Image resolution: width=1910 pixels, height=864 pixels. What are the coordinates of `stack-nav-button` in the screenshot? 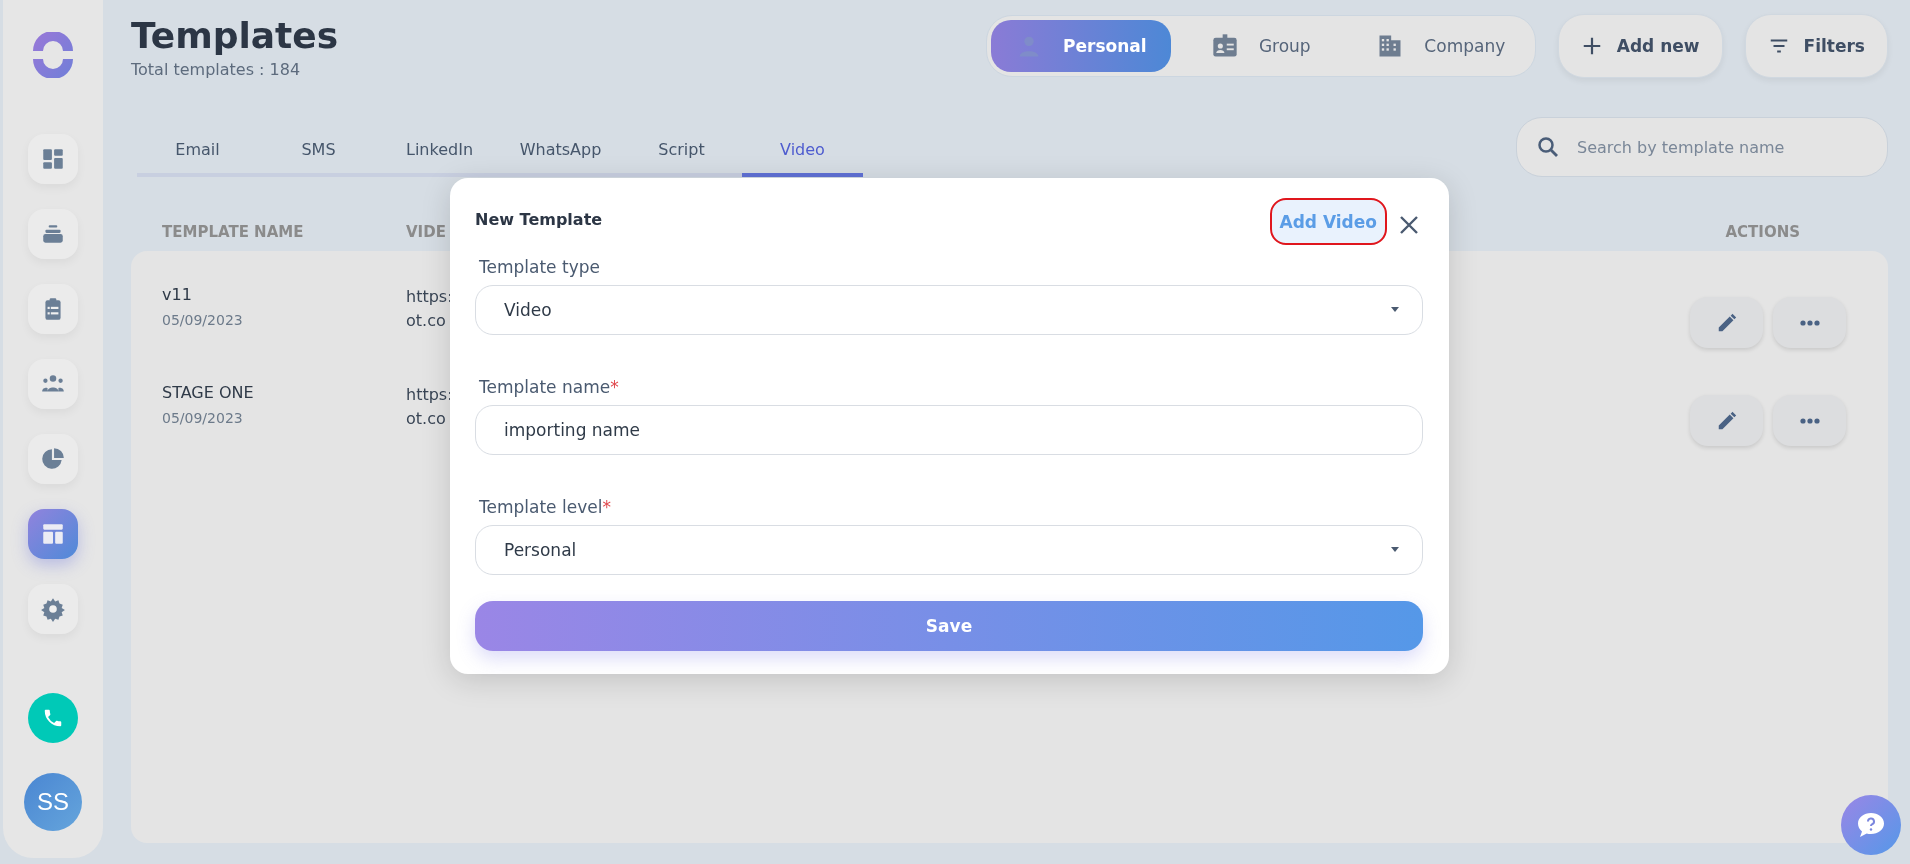 It's located at (53, 234).